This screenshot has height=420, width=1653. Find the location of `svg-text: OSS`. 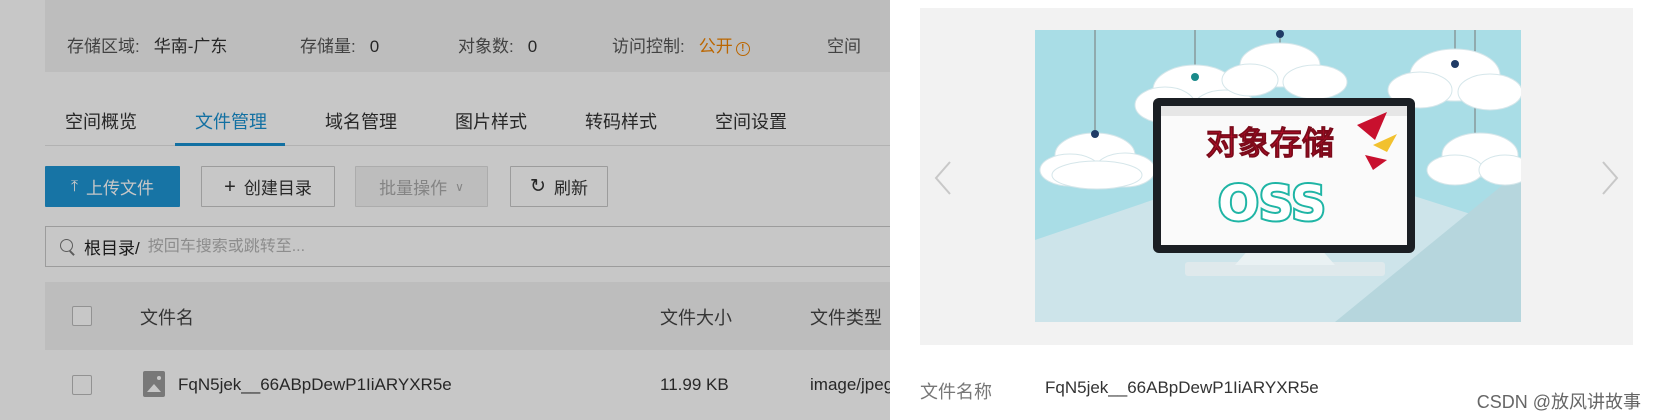

svg-text: OSS is located at coordinates (1272, 204).